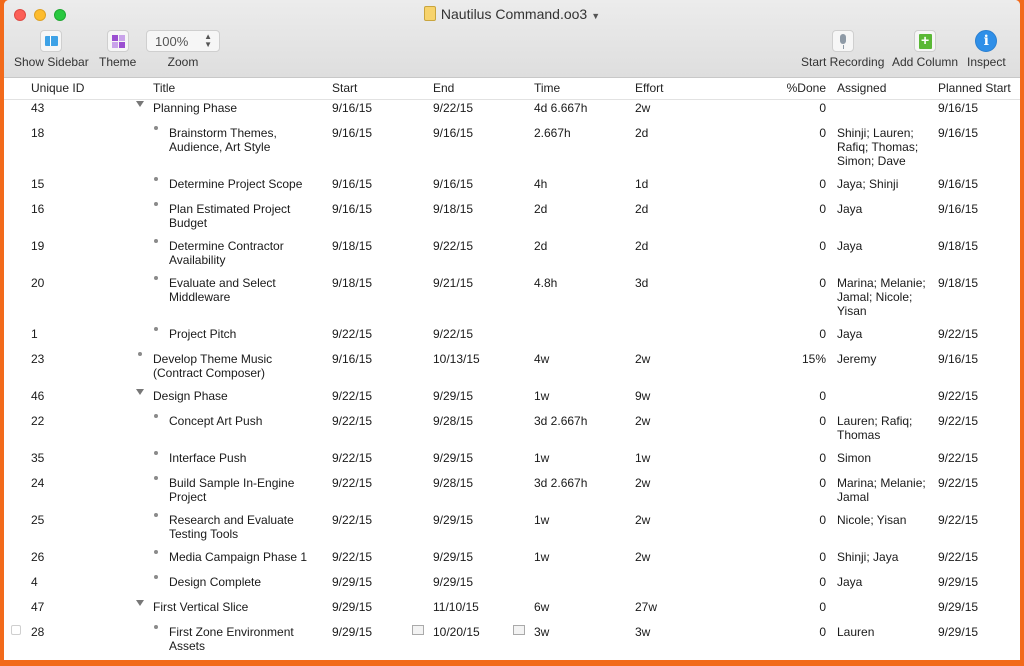 This screenshot has height=666, width=1024. Describe the element at coordinates (453, 283) in the screenshot. I see `cell-end: 9/21/15` at that location.